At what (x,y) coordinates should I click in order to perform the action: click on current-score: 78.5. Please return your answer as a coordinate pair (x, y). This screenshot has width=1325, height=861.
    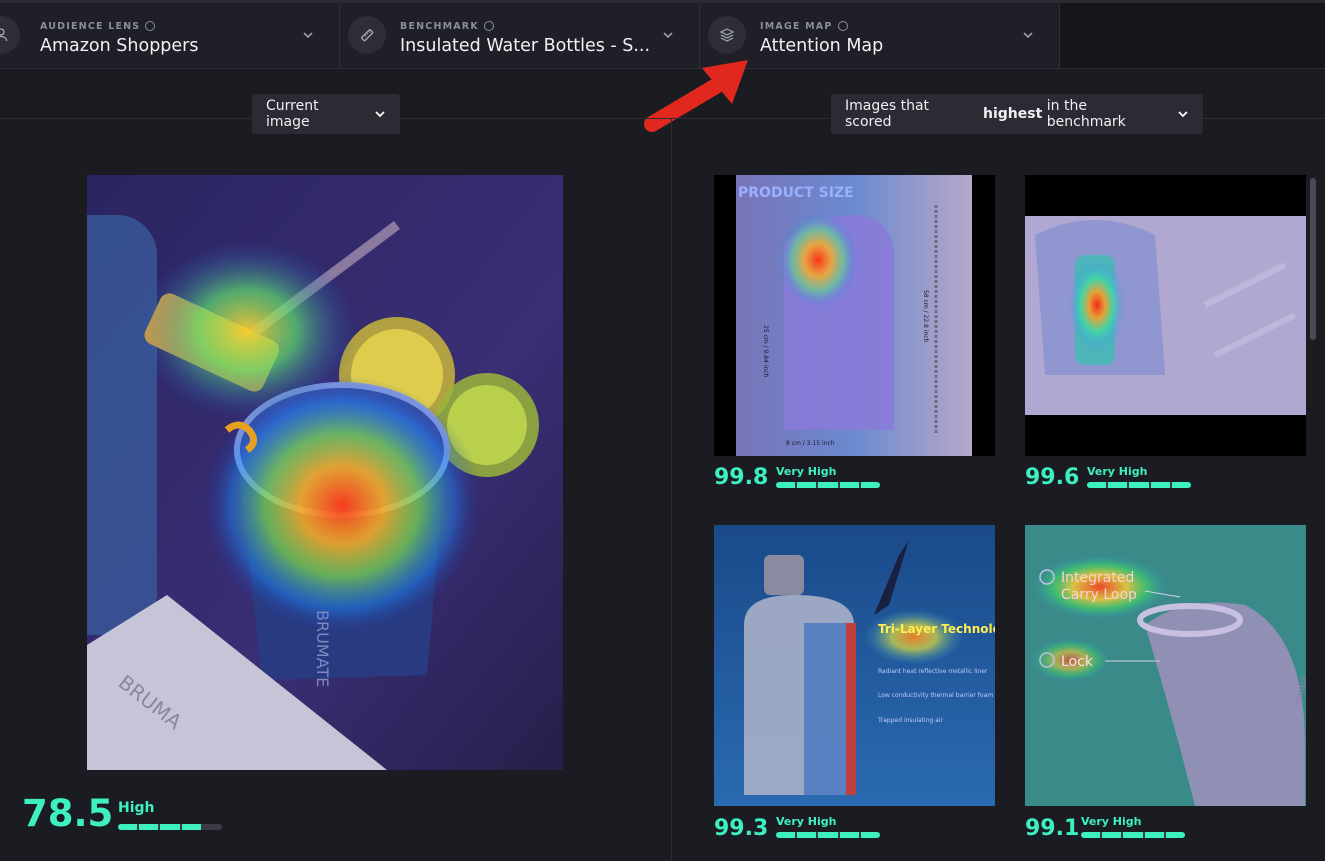
    Looking at the image, I should click on (68, 813).